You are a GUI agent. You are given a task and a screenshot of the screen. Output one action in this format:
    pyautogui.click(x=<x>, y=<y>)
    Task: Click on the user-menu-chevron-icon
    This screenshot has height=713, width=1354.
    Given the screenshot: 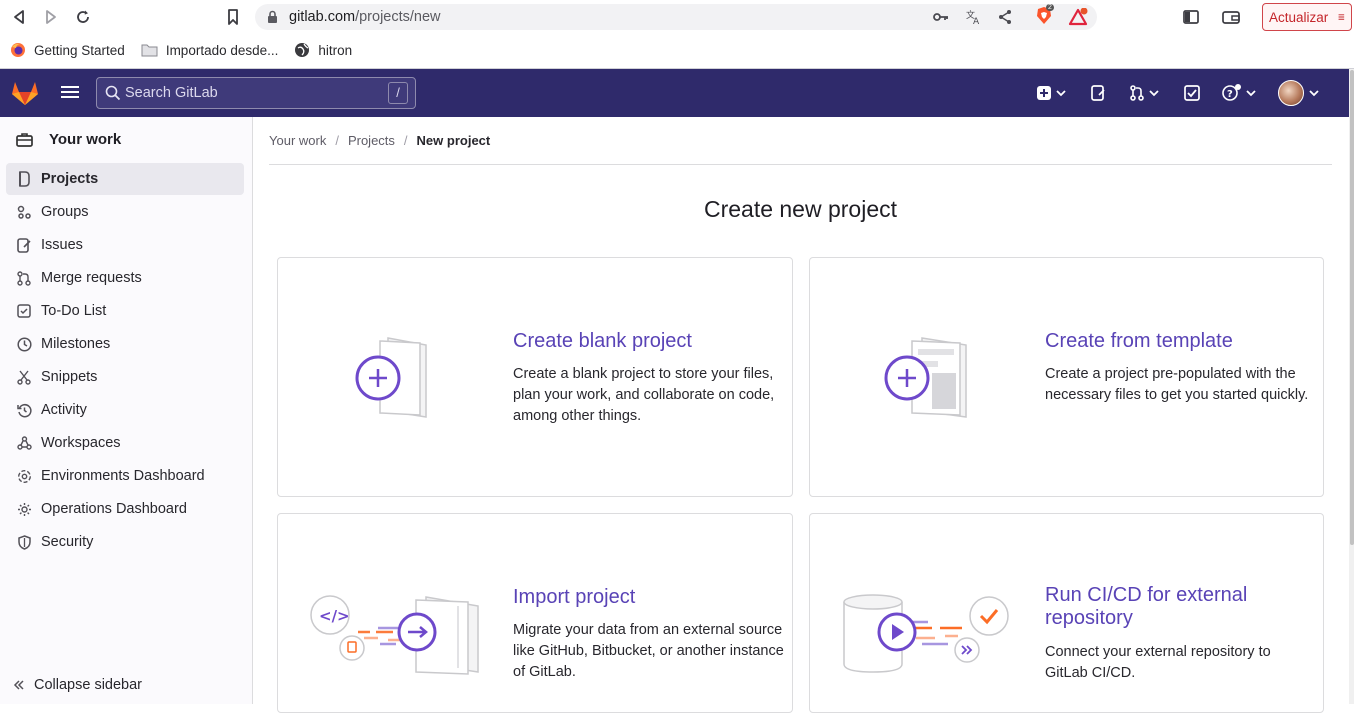 What is the action you would take?
    pyautogui.click(x=1314, y=93)
    